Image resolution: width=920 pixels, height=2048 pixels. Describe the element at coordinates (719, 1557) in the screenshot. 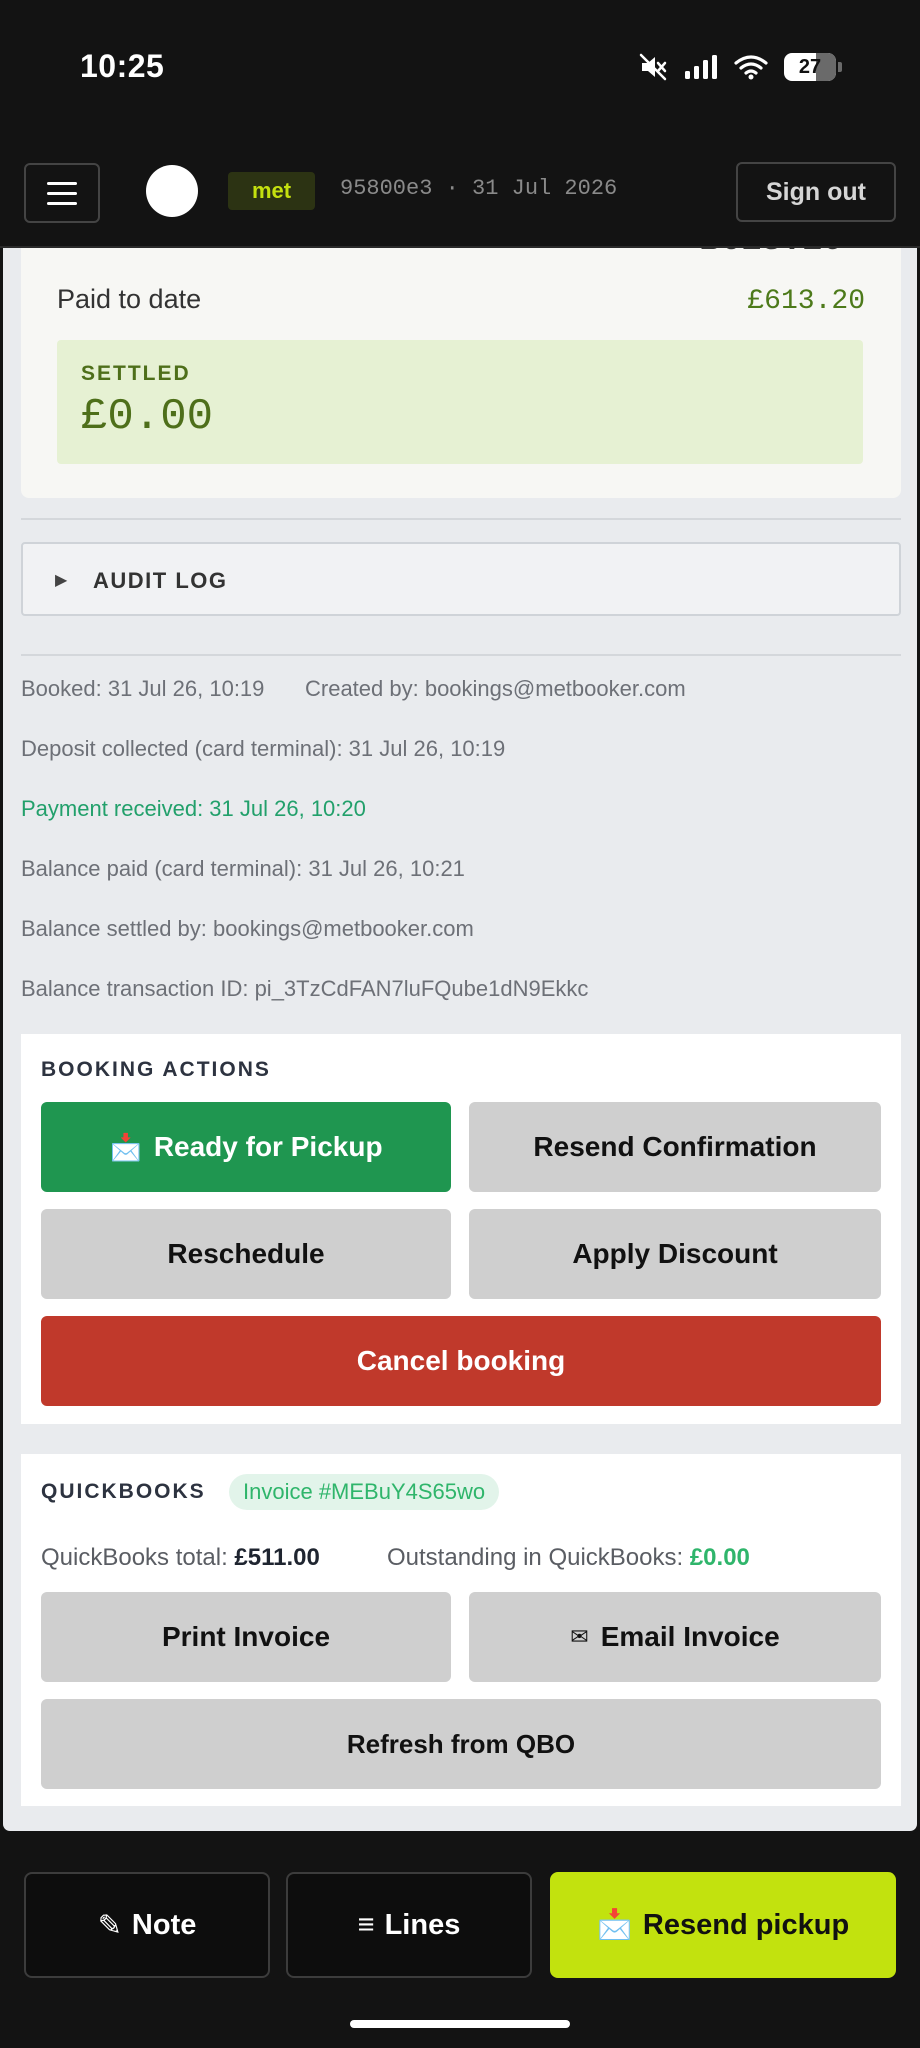

I see `quickbooks-outstanding-value: £0.00` at that location.